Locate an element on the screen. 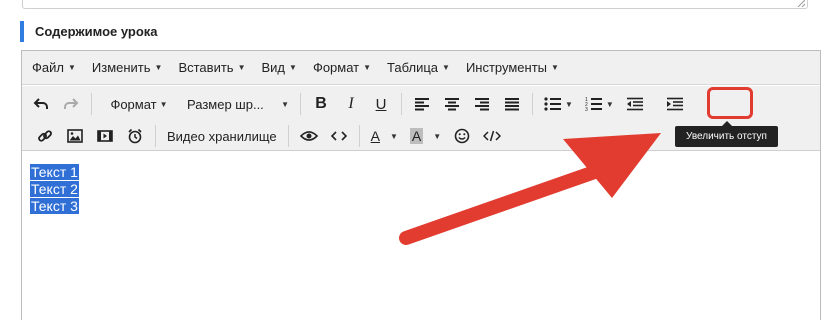 The height and width of the screenshot is (322, 840). undo-button is located at coordinates (41, 104).